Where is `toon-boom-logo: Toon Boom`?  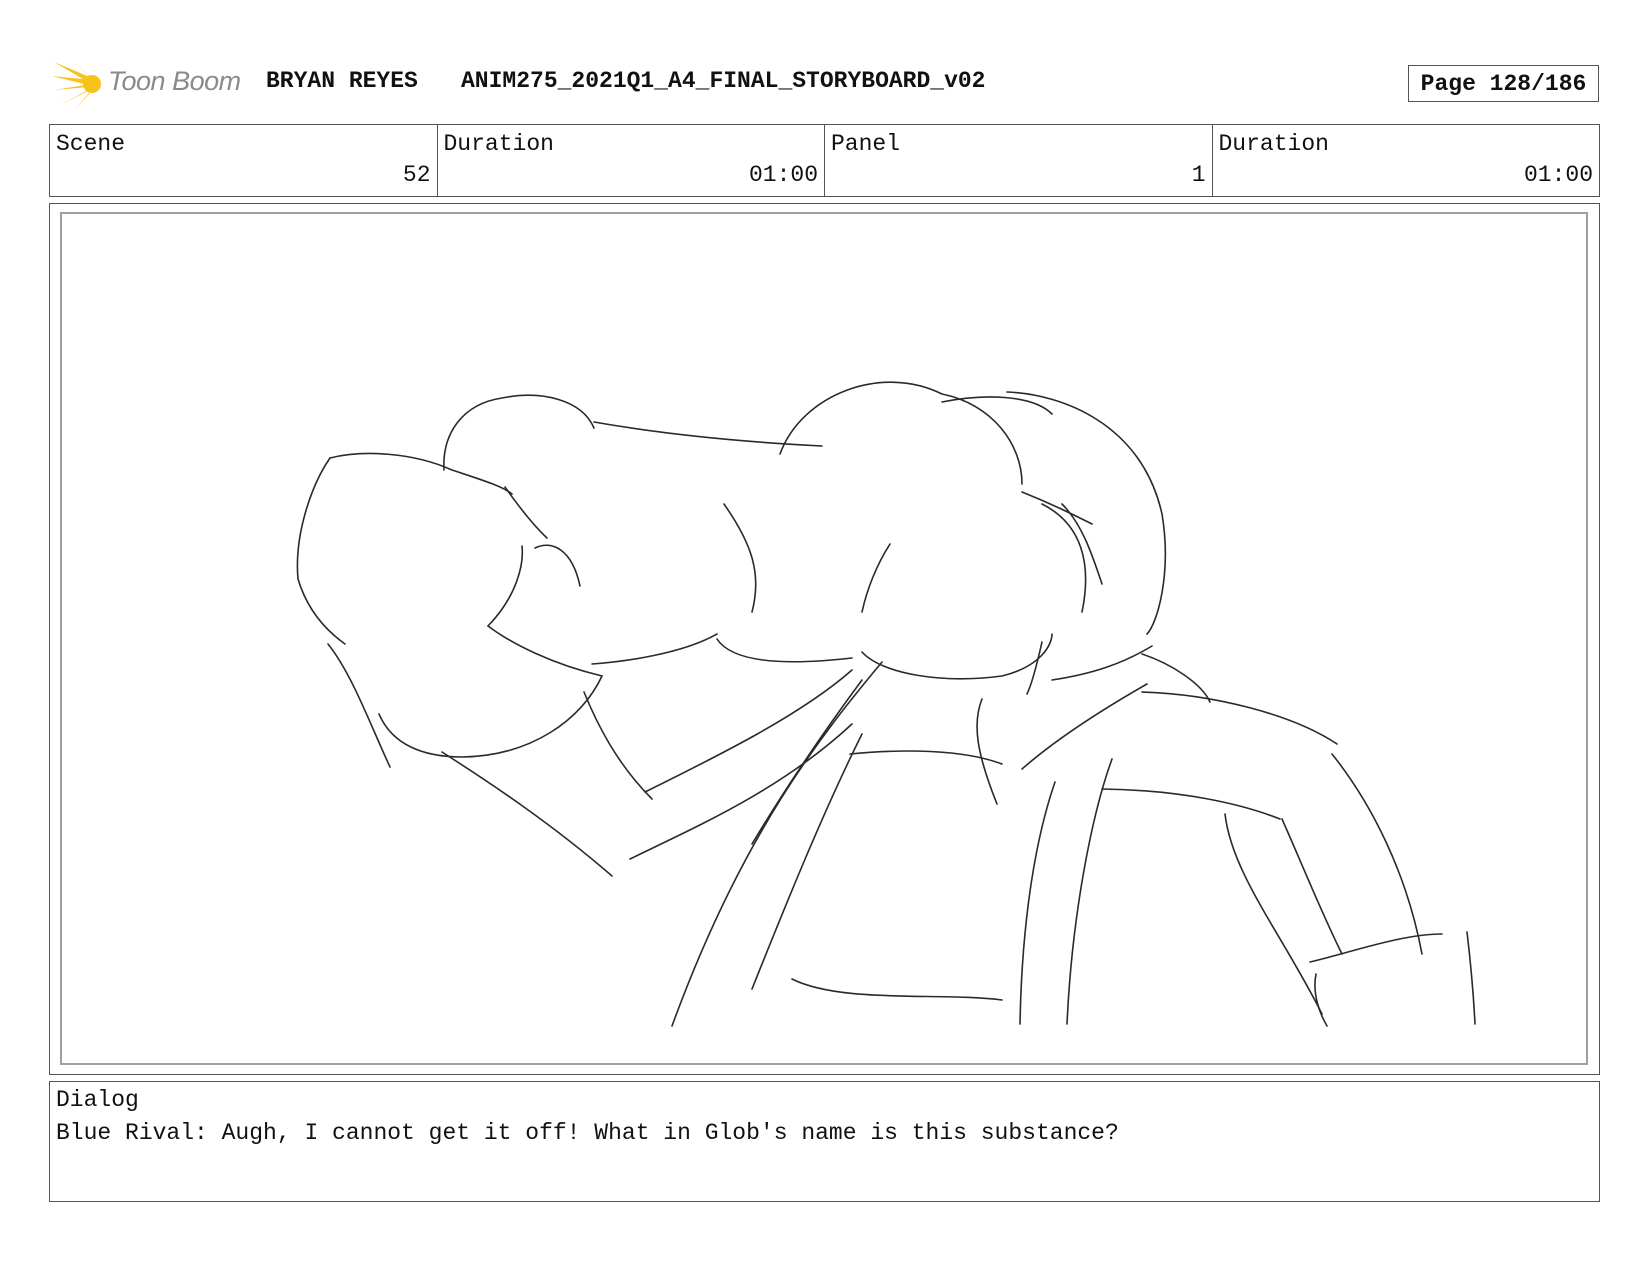
toon-boom-logo: Toon Boom is located at coordinates (152, 84).